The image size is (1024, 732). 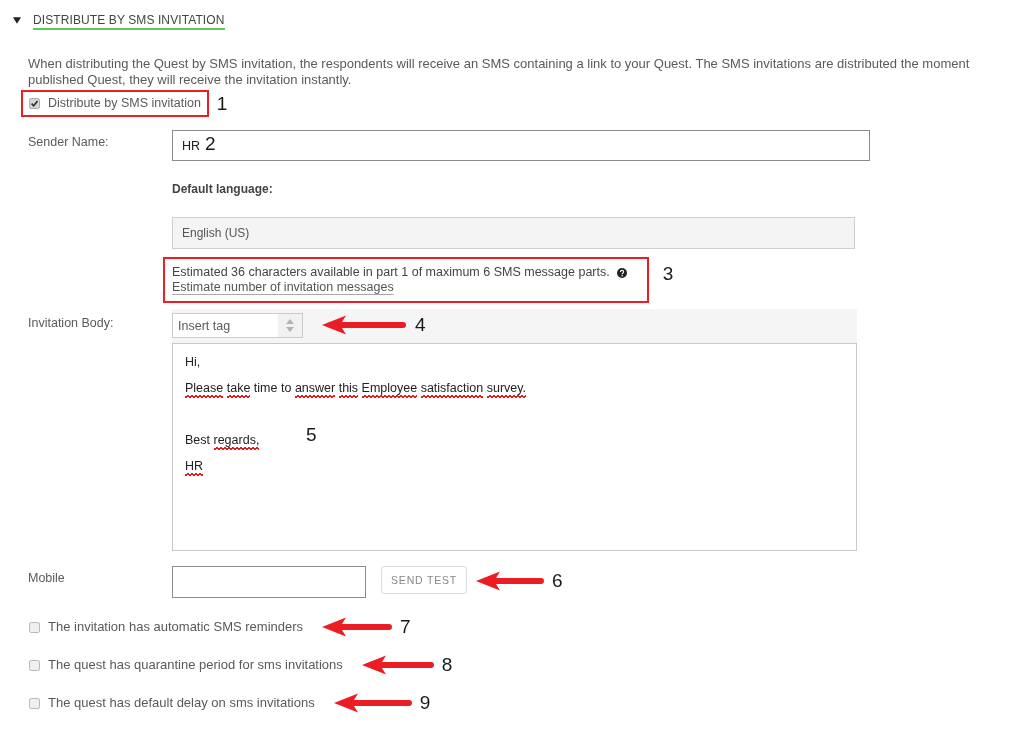 I want to click on checkbox-label: The quest has default delay on sms invitations, so click(x=181, y=703).